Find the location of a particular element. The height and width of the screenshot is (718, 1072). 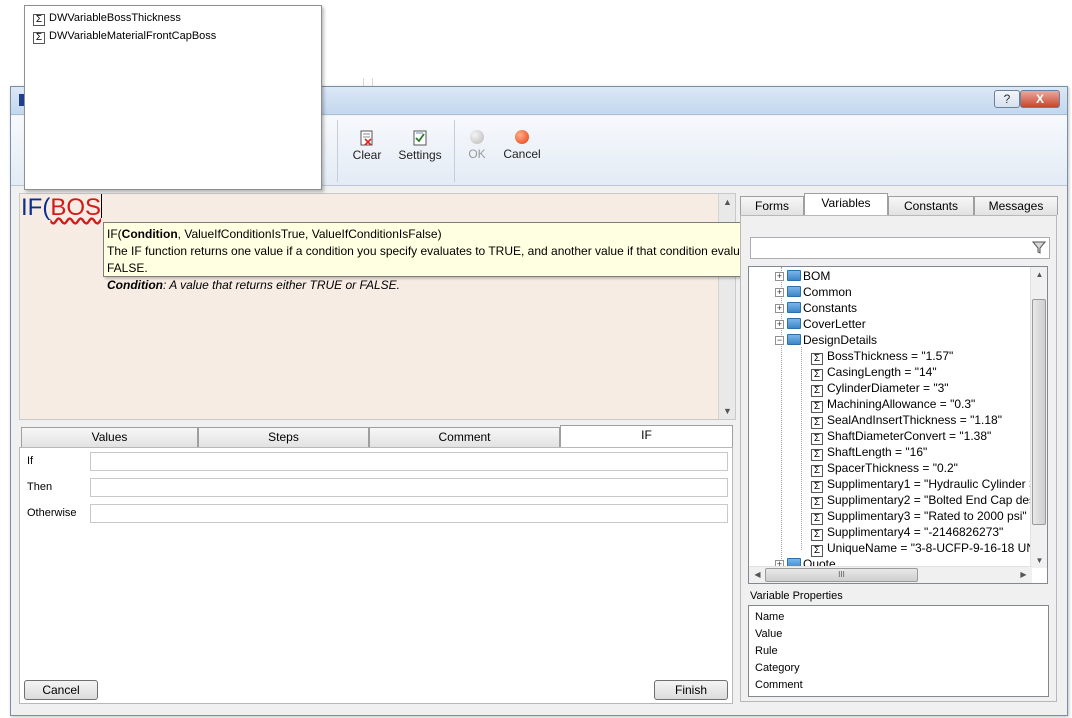

finish-button: Finish is located at coordinates (691, 690).